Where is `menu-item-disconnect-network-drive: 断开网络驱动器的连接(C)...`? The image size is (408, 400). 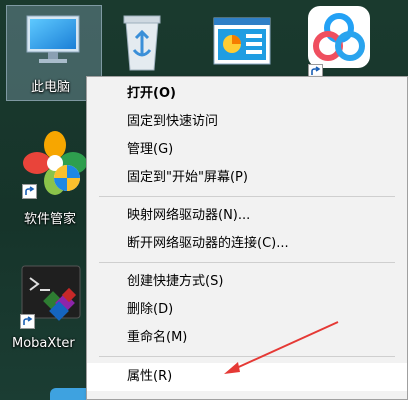 menu-item-disconnect-network-drive: 断开网络驱动器的连接(C)... is located at coordinates (247, 244).